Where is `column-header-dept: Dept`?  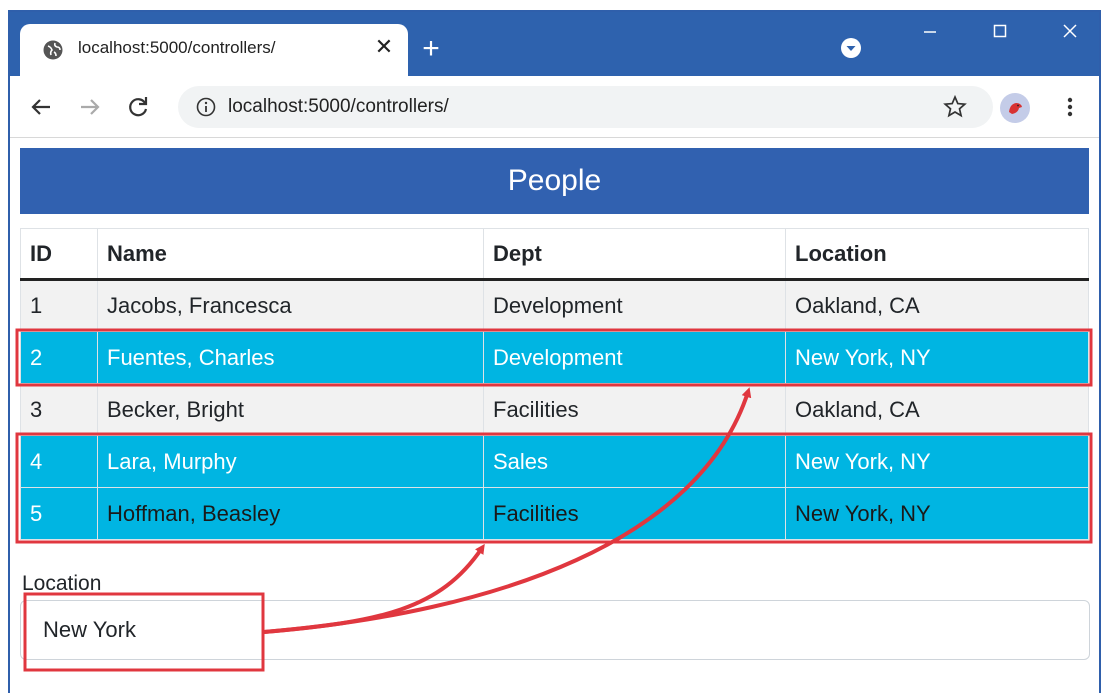 column-header-dept: Dept is located at coordinates (634, 254).